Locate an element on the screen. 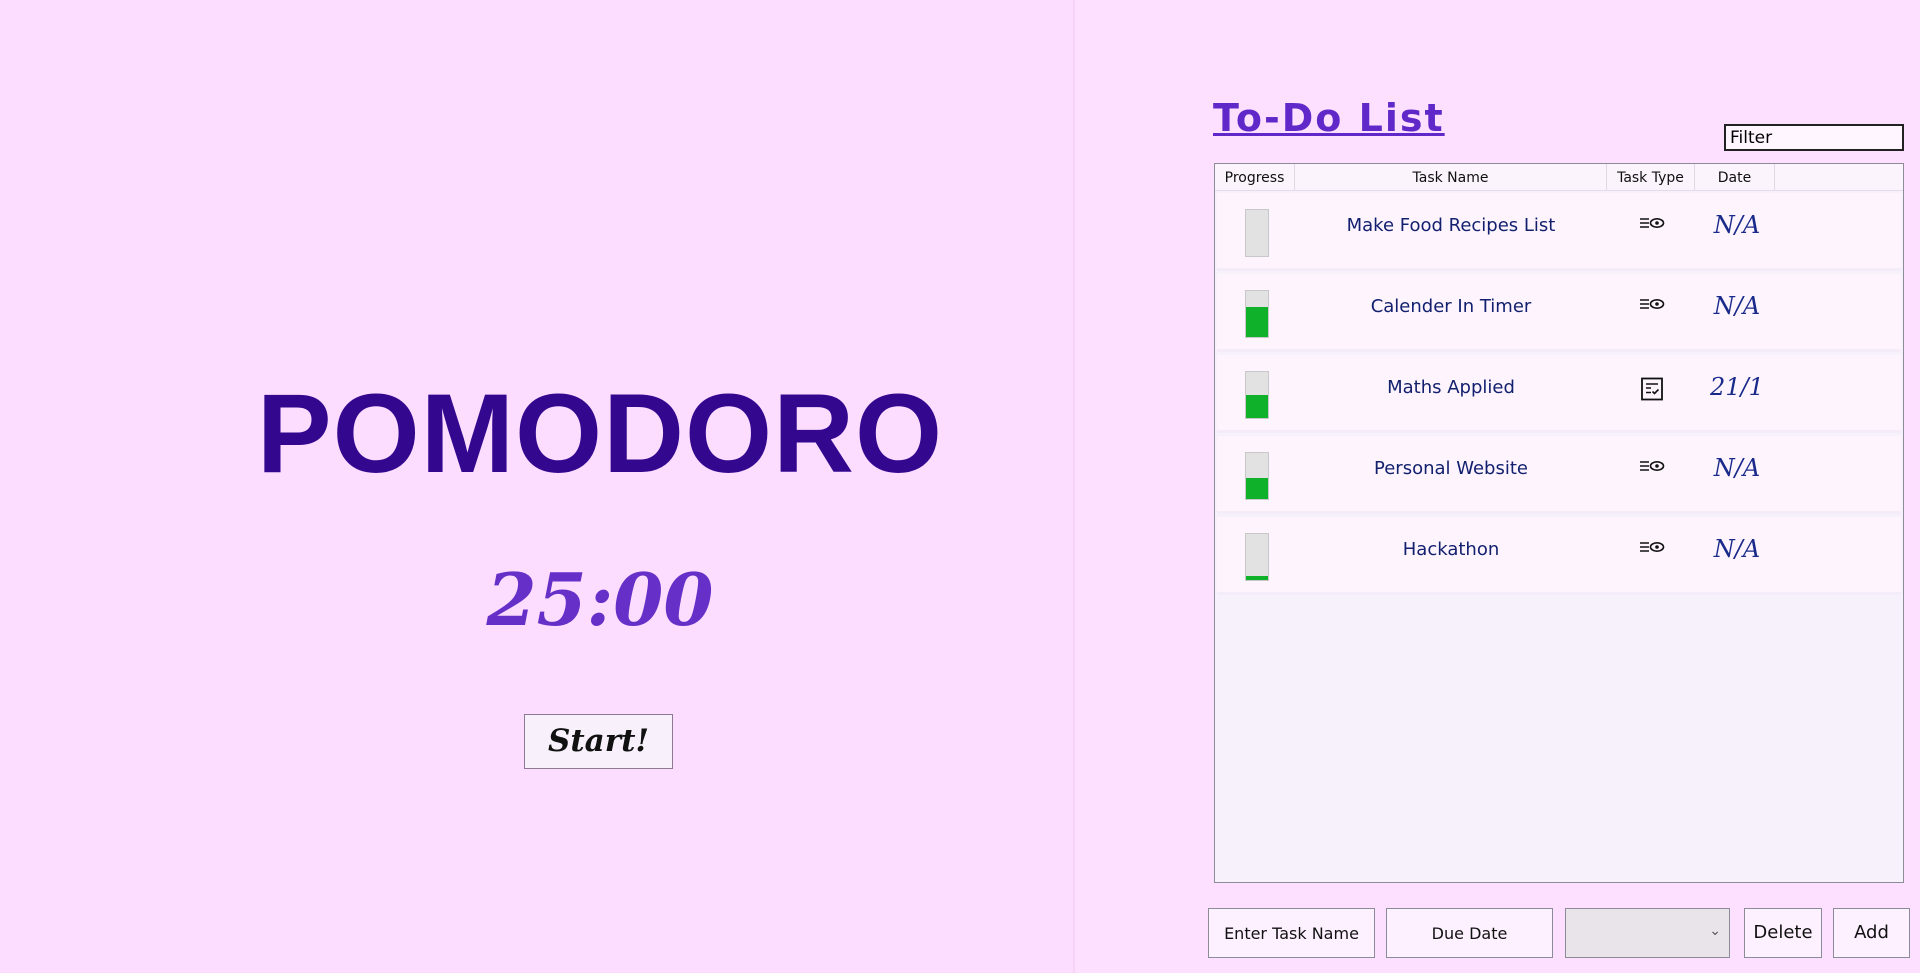 This screenshot has width=1920, height=973. add-button: Add is located at coordinates (1871, 933).